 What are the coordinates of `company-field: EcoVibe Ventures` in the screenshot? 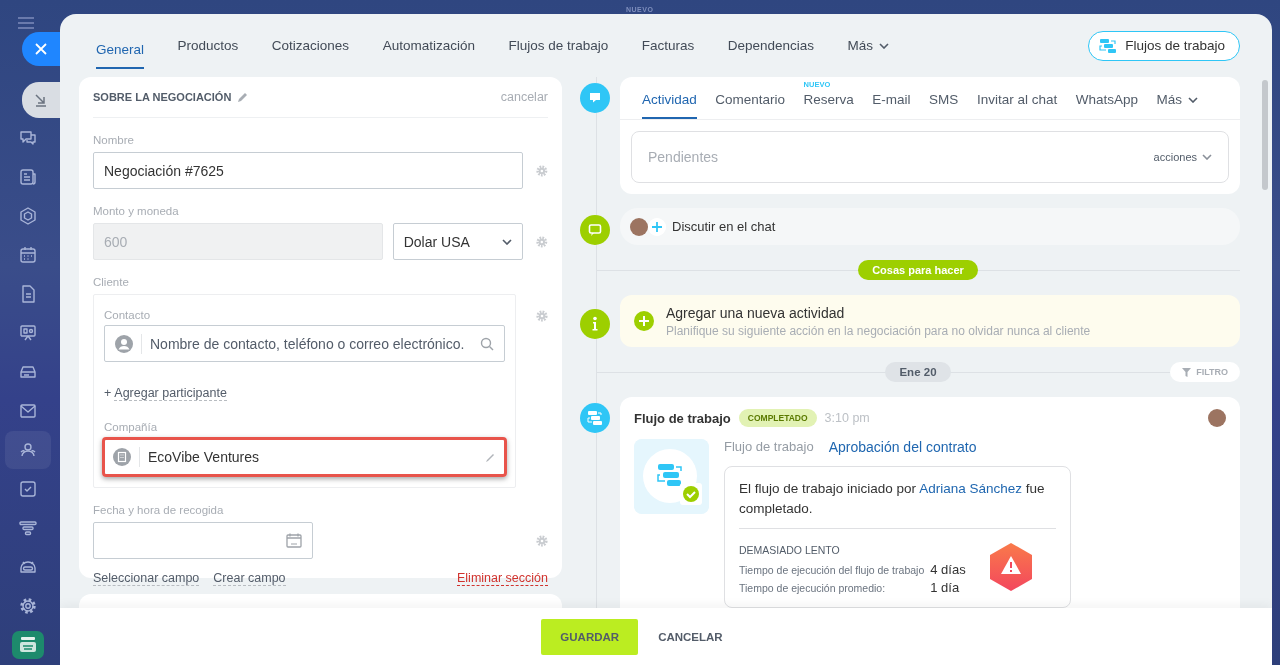 It's located at (304, 457).